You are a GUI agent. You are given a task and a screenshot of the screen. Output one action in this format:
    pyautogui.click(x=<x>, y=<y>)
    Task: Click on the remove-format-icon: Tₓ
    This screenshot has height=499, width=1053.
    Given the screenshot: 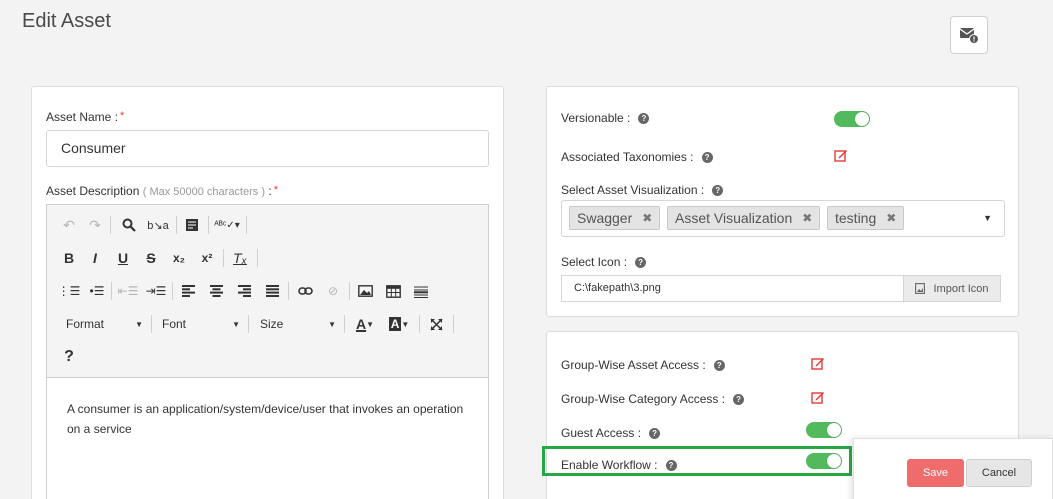 What is the action you would take?
    pyautogui.click(x=240, y=258)
    